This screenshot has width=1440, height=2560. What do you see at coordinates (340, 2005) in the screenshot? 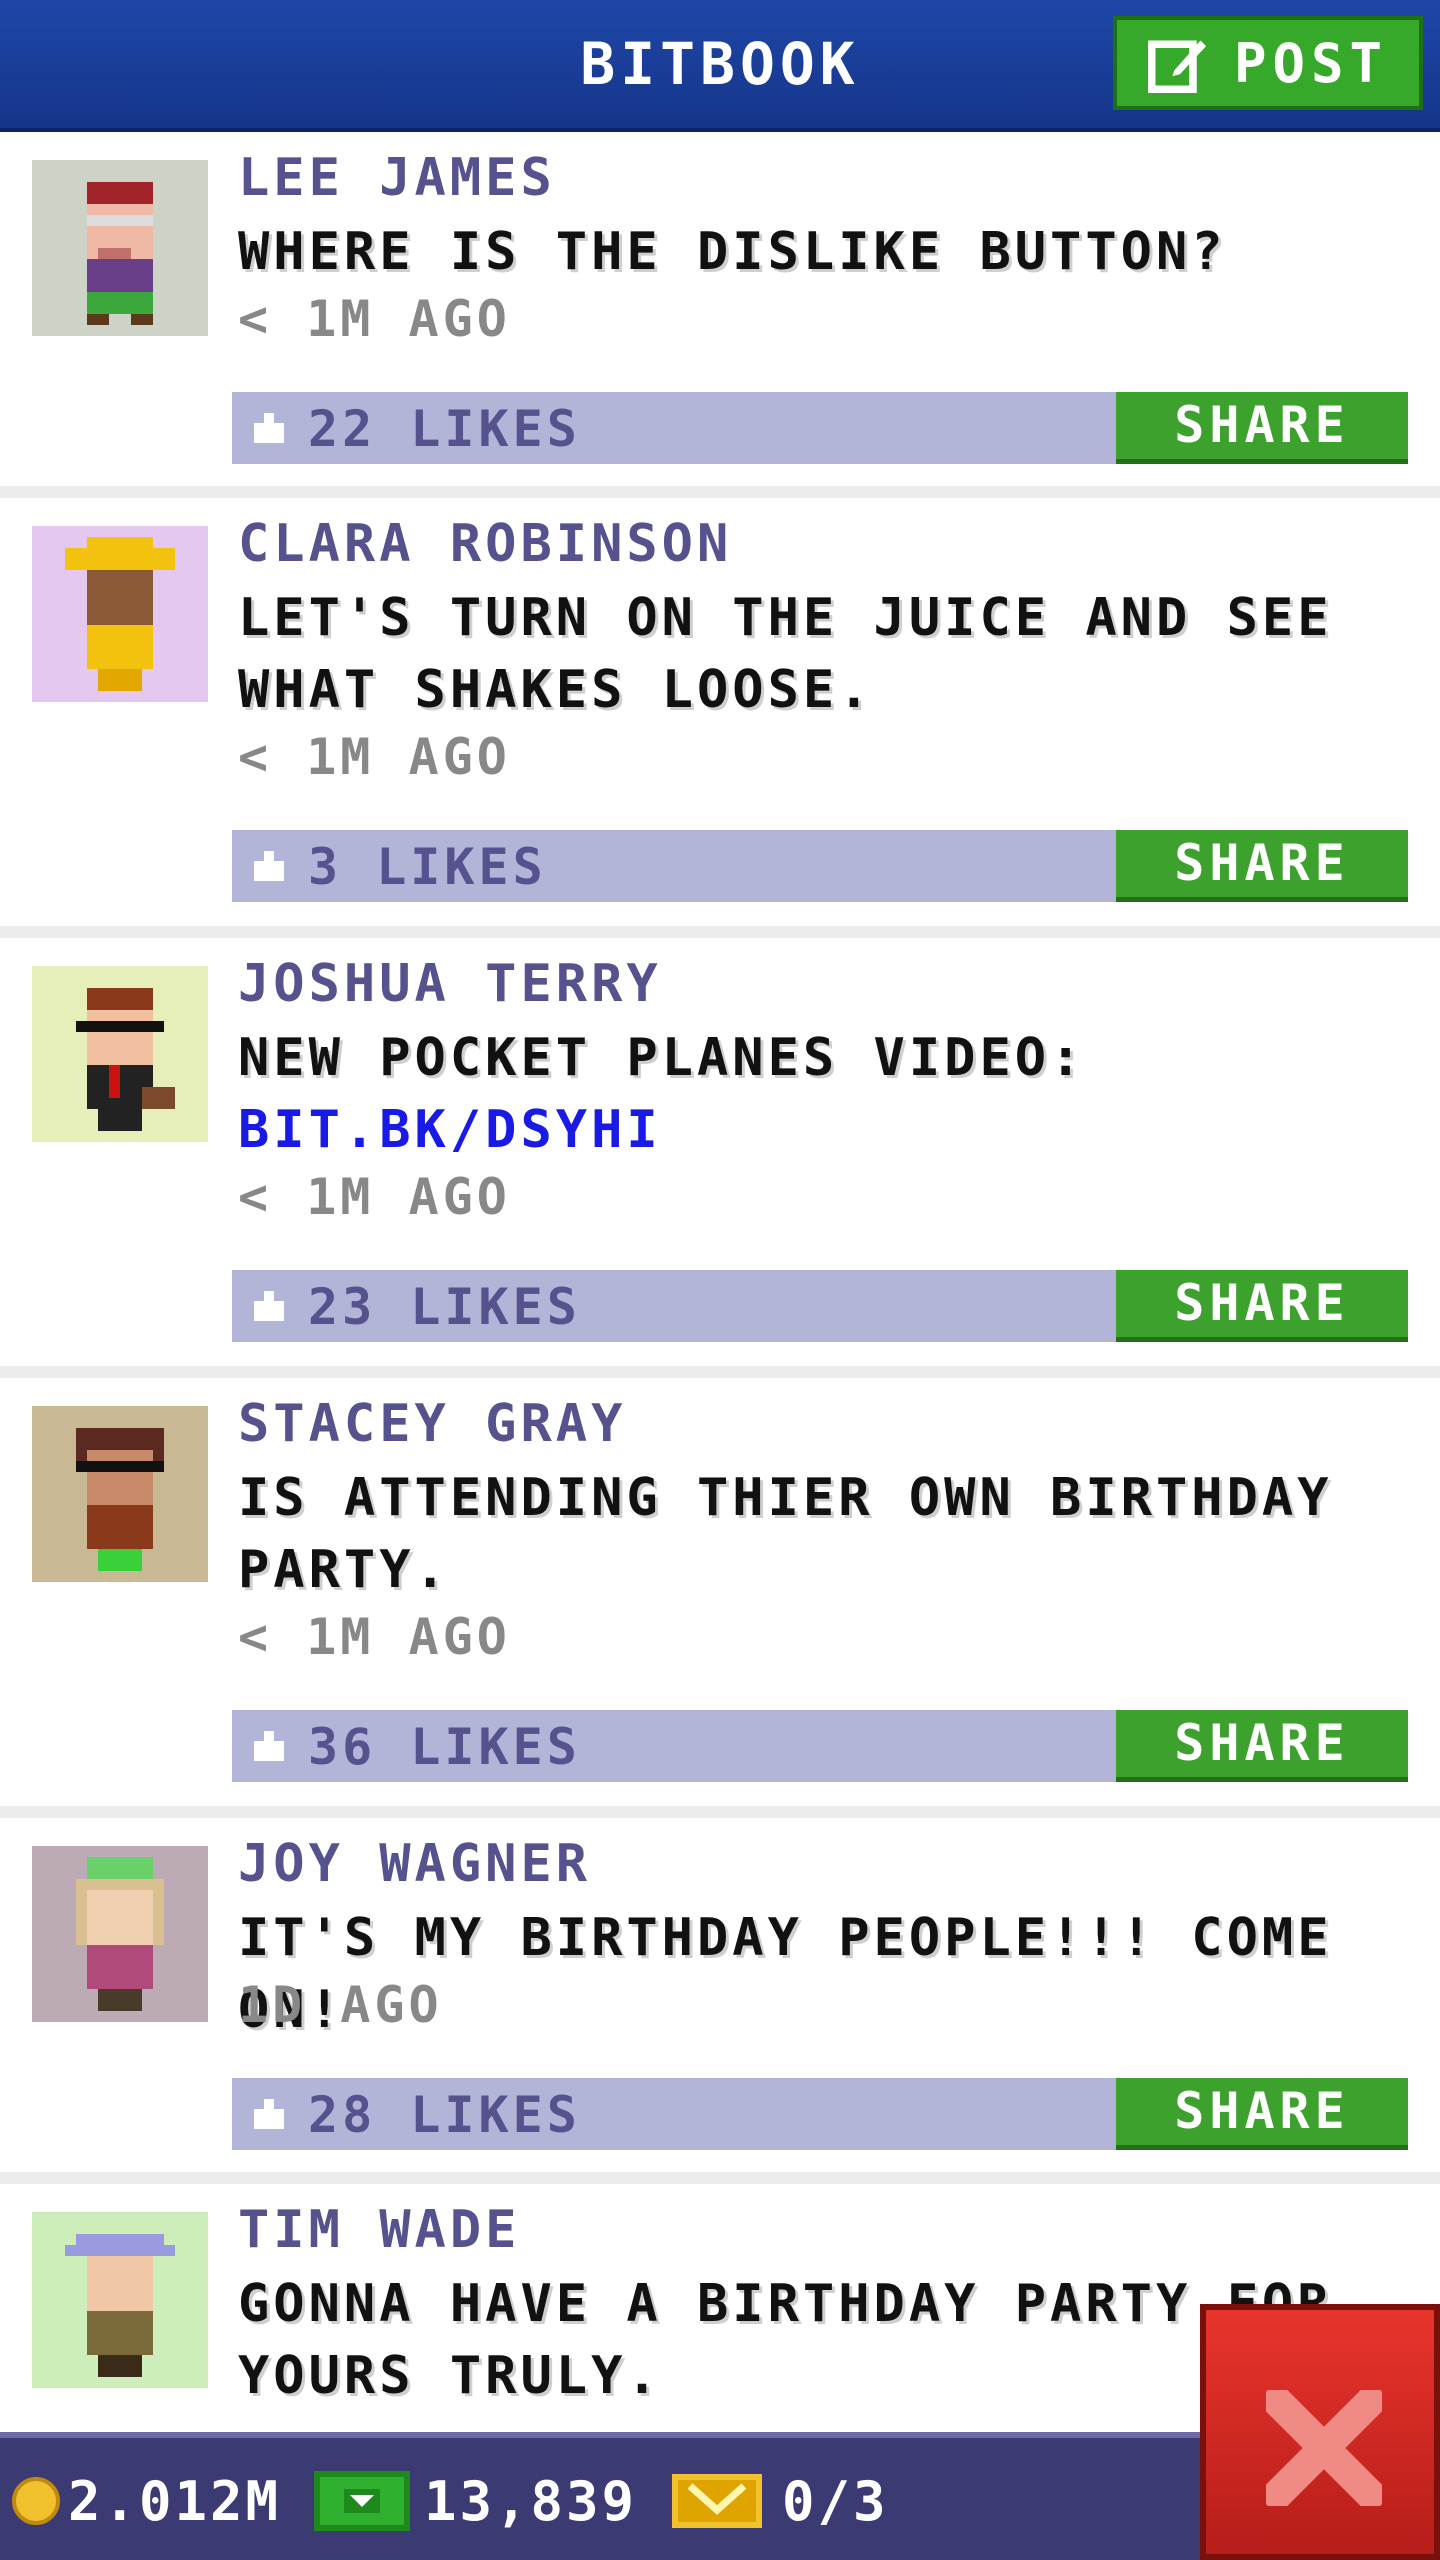
I see `post-time: 1D AGO` at bounding box center [340, 2005].